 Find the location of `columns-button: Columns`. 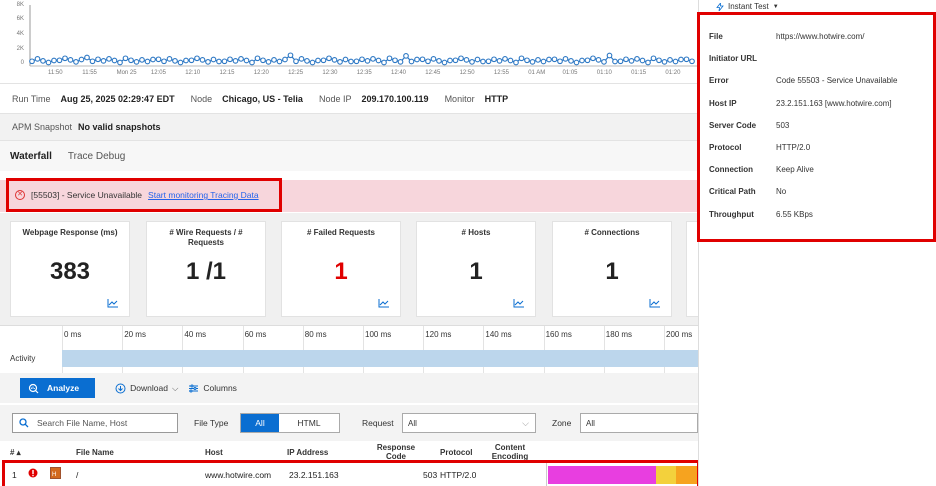

columns-button: Columns is located at coordinates (212, 388).